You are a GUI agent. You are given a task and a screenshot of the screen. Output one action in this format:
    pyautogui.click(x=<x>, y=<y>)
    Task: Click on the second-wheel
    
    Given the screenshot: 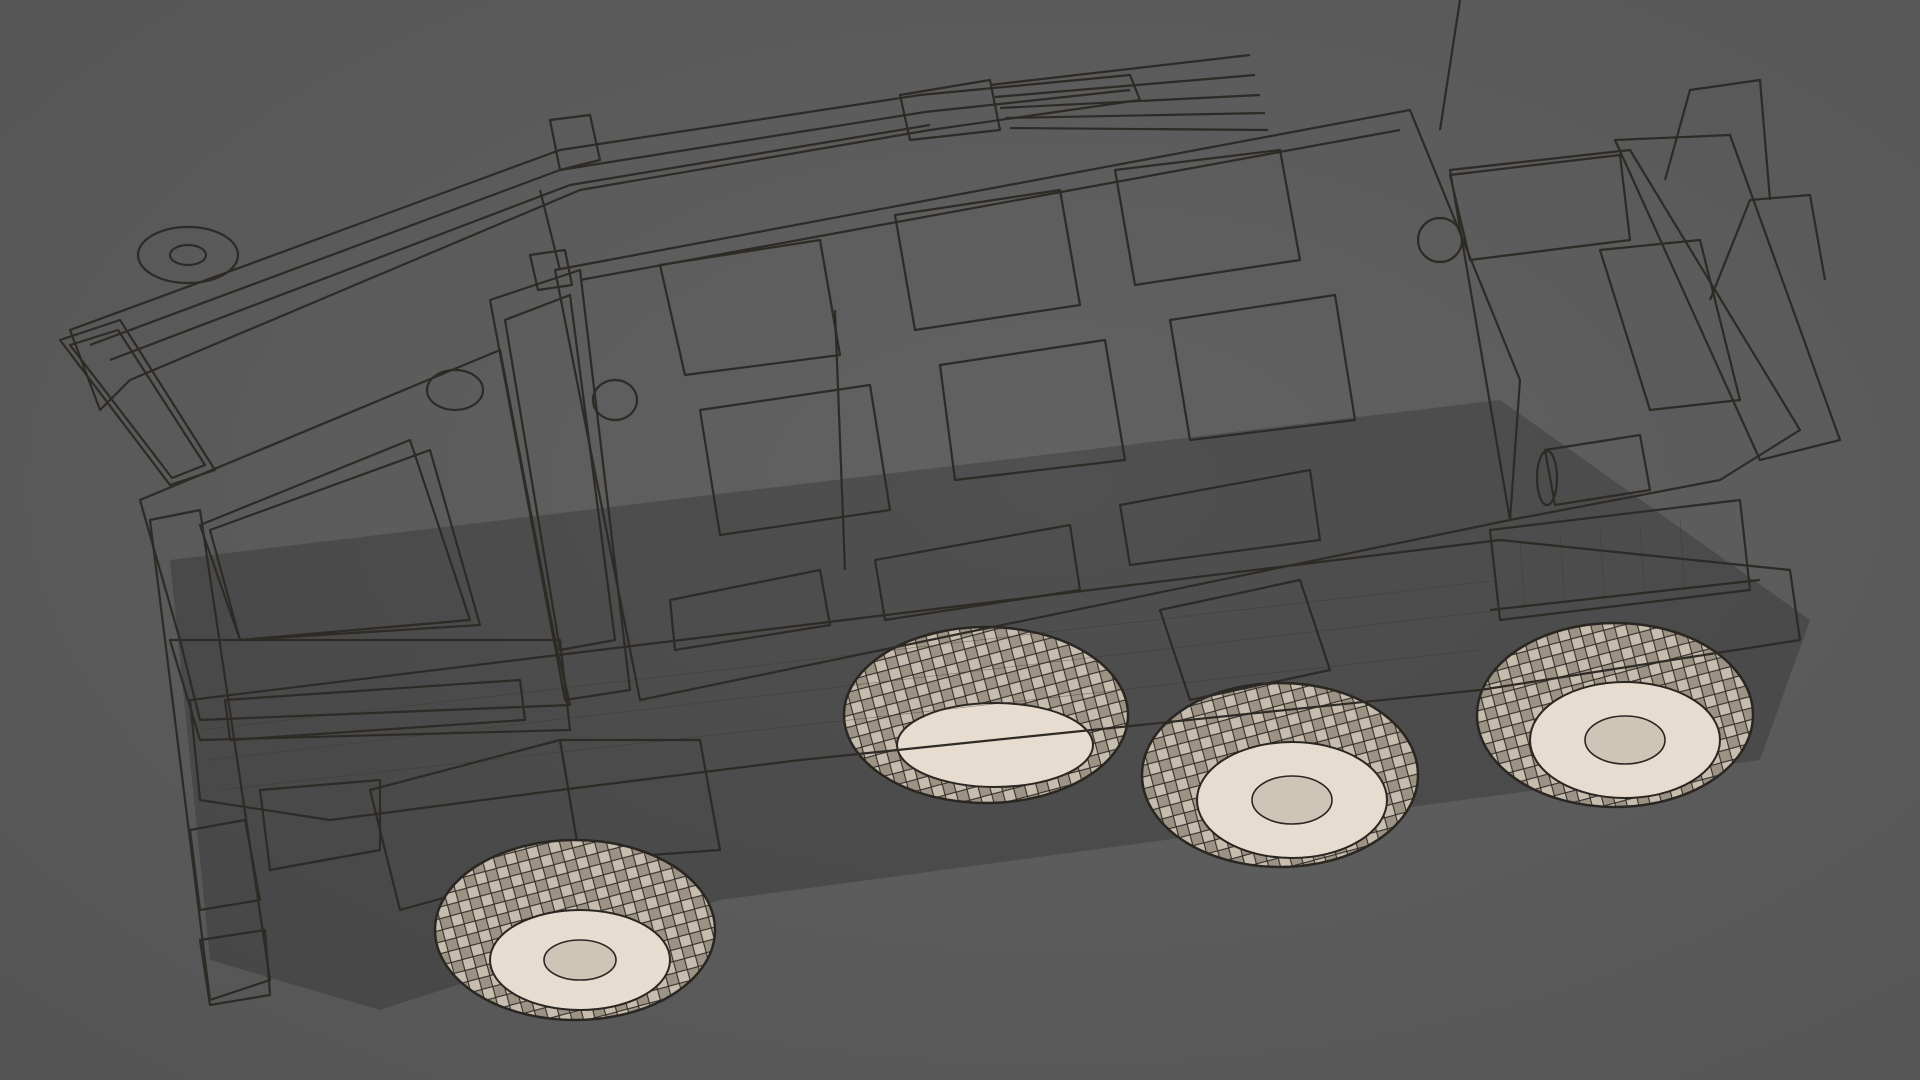 What is the action you would take?
    pyautogui.click(x=986, y=715)
    